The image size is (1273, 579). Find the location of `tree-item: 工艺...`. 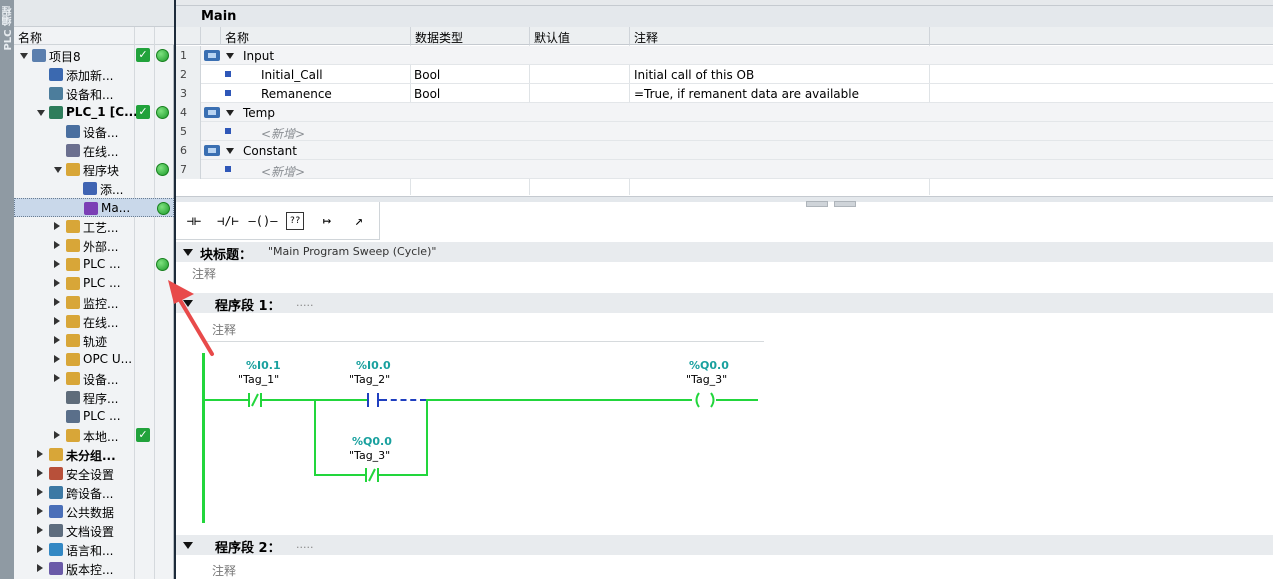

tree-item: 工艺... is located at coordinates (94, 226).